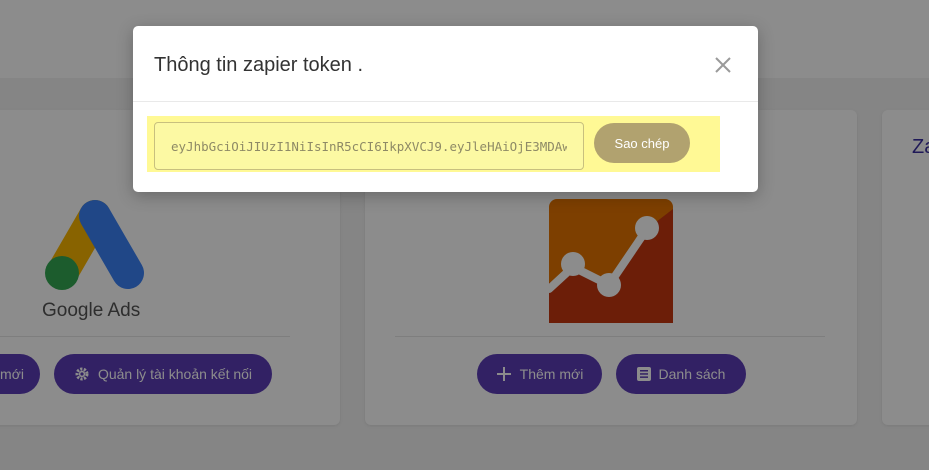 The image size is (929, 470). I want to click on copy-button: Sao chép, so click(642, 143).